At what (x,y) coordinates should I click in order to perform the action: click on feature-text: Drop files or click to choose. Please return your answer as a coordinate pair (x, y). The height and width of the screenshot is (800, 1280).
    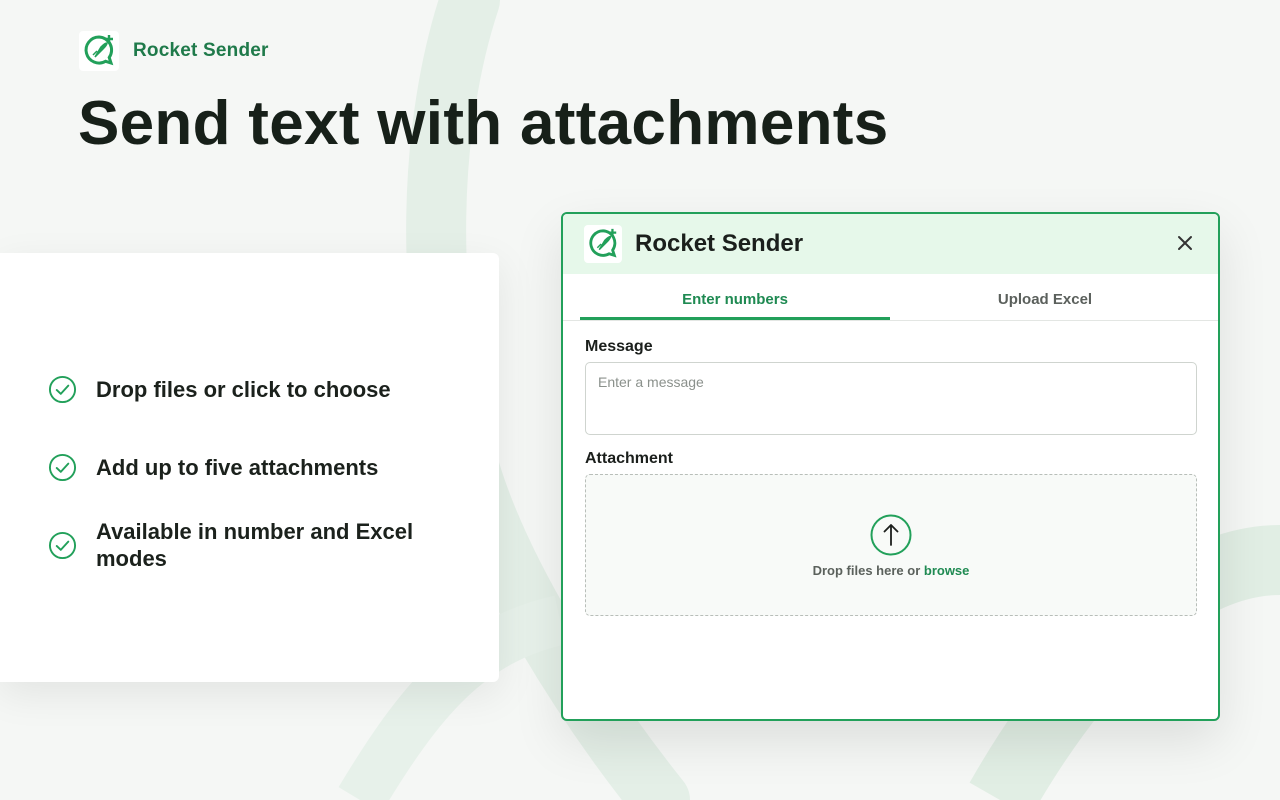
    Looking at the image, I should click on (243, 389).